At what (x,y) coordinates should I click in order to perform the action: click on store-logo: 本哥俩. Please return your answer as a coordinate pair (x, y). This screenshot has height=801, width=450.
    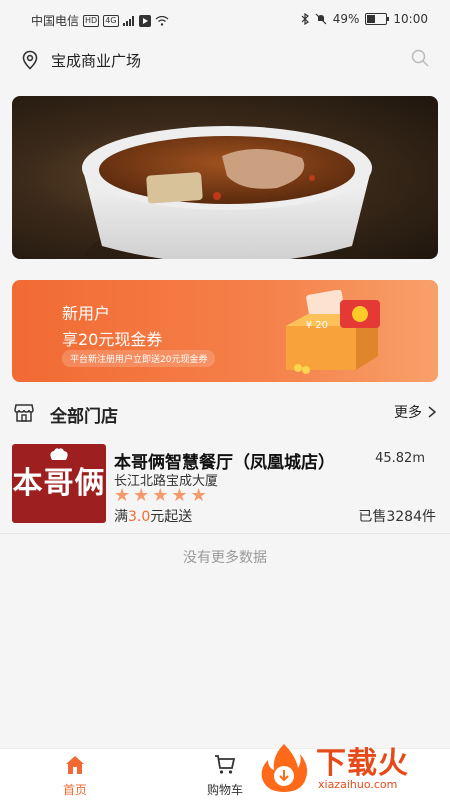
    Looking at the image, I should click on (59, 483).